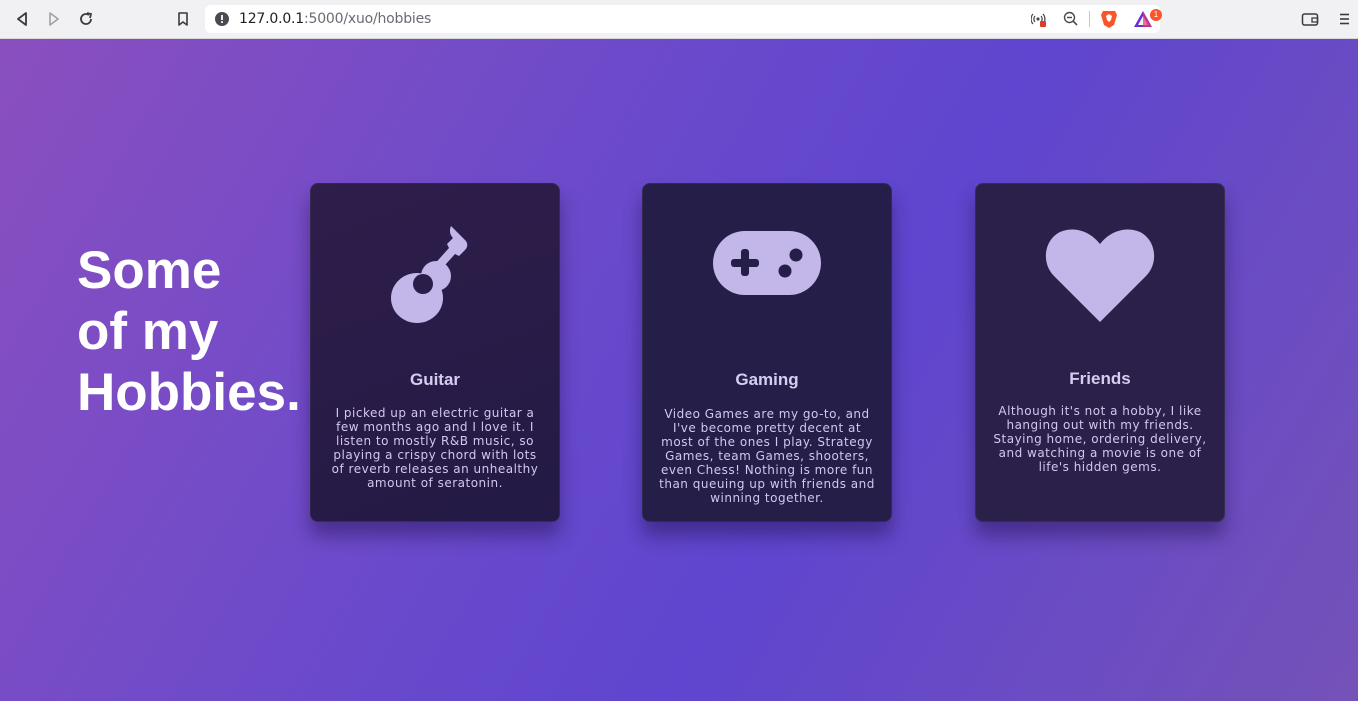 Image resolution: width=1358 pixels, height=701 pixels. I want to click on wallet-icon, so click(1310, 19).